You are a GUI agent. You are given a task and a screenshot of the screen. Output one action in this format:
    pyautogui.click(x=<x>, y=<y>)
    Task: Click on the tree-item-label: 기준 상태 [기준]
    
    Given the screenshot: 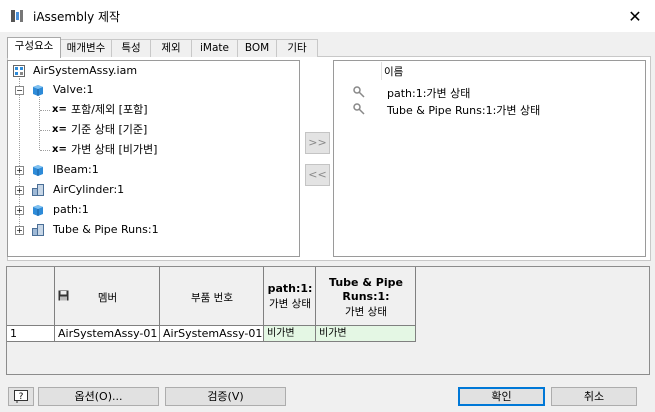 What is the action you would take?
    pyautogui.click(x=109, y=129)
    